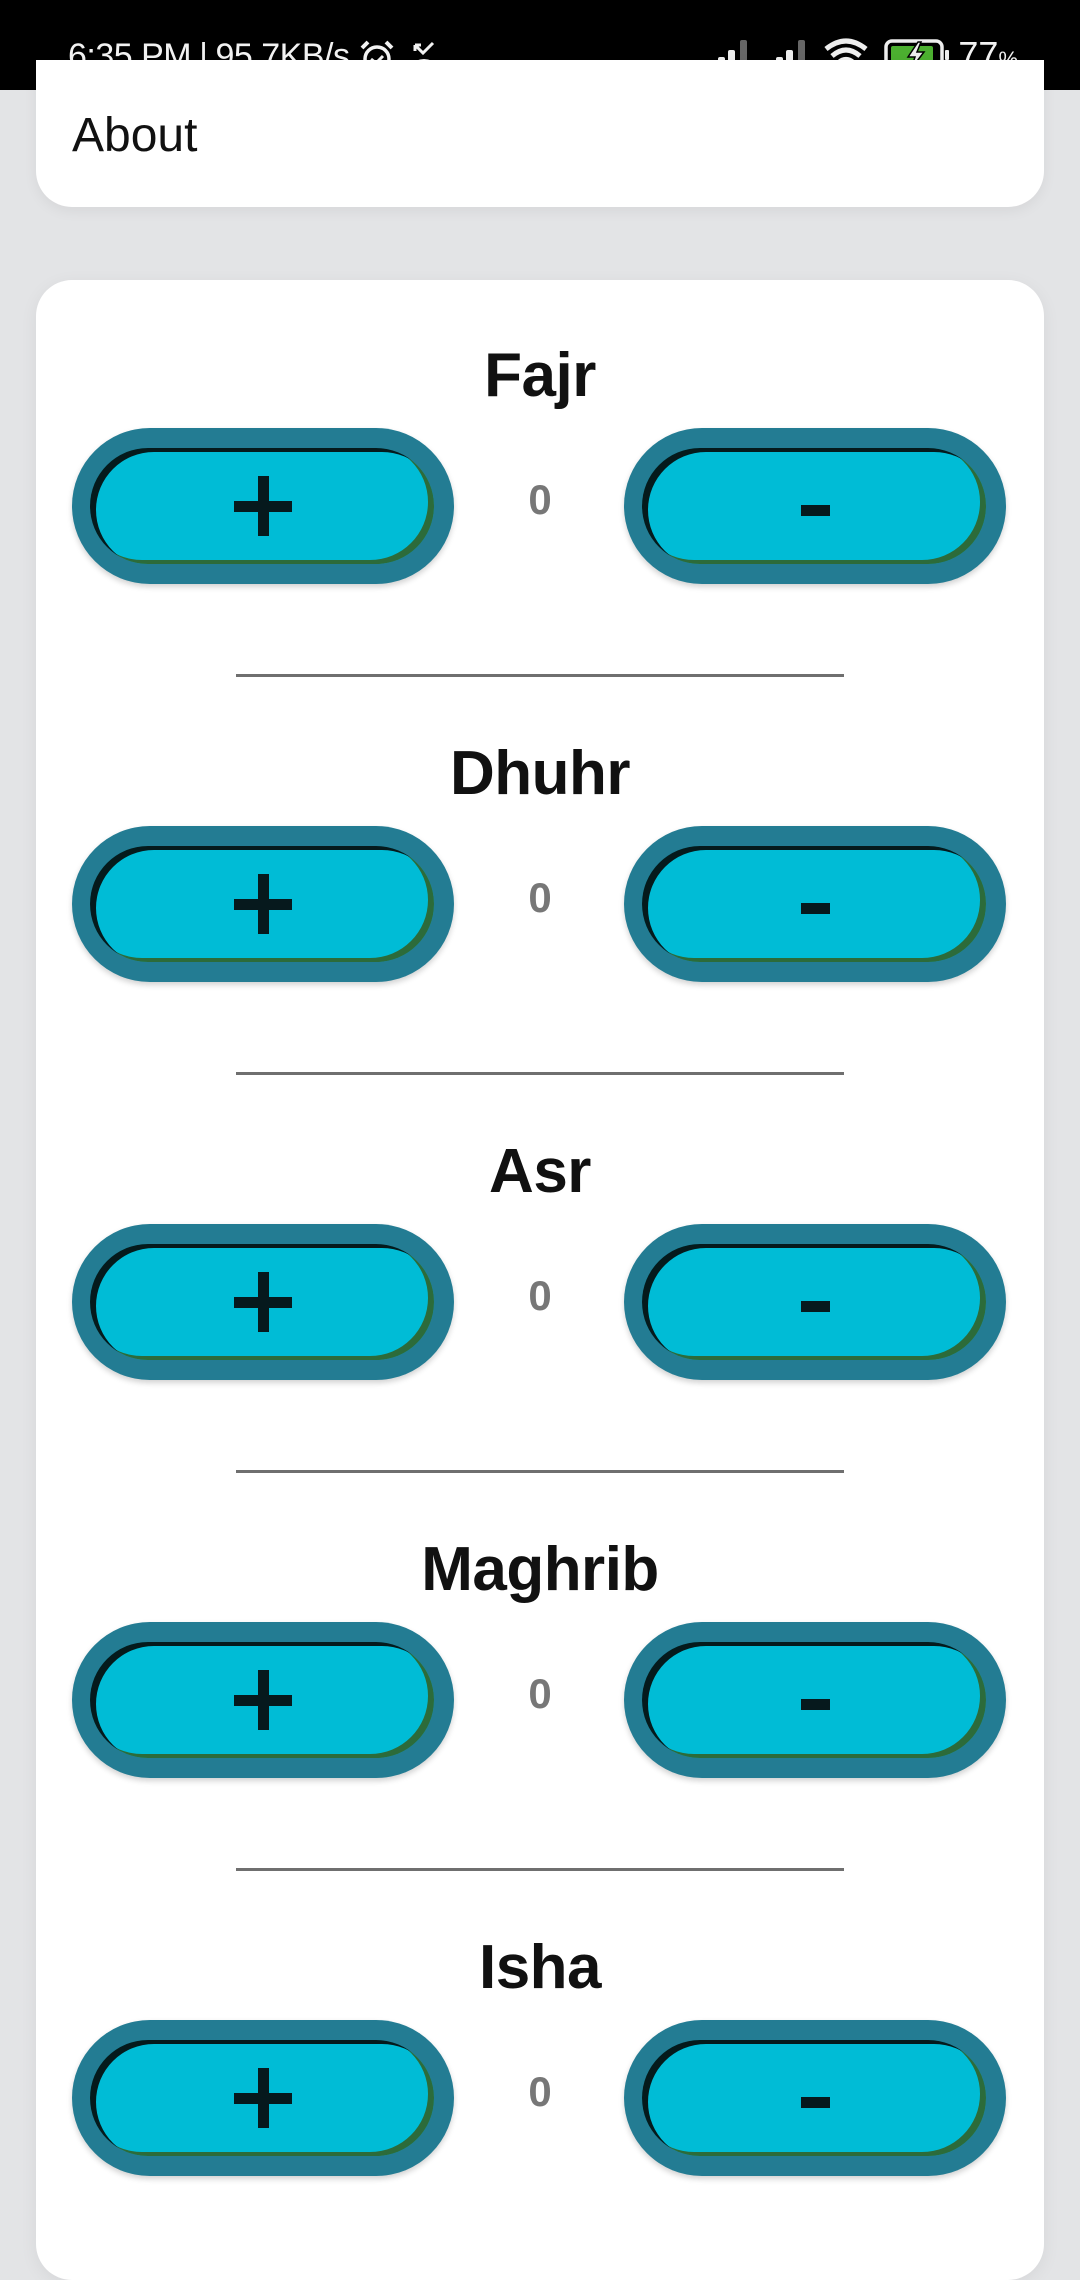 The height and width of the screenshot is (2280, 1080). Describe the element at coordinates (540, 1967) in the screenshot. I see `prayer-title: Isha` at that location.